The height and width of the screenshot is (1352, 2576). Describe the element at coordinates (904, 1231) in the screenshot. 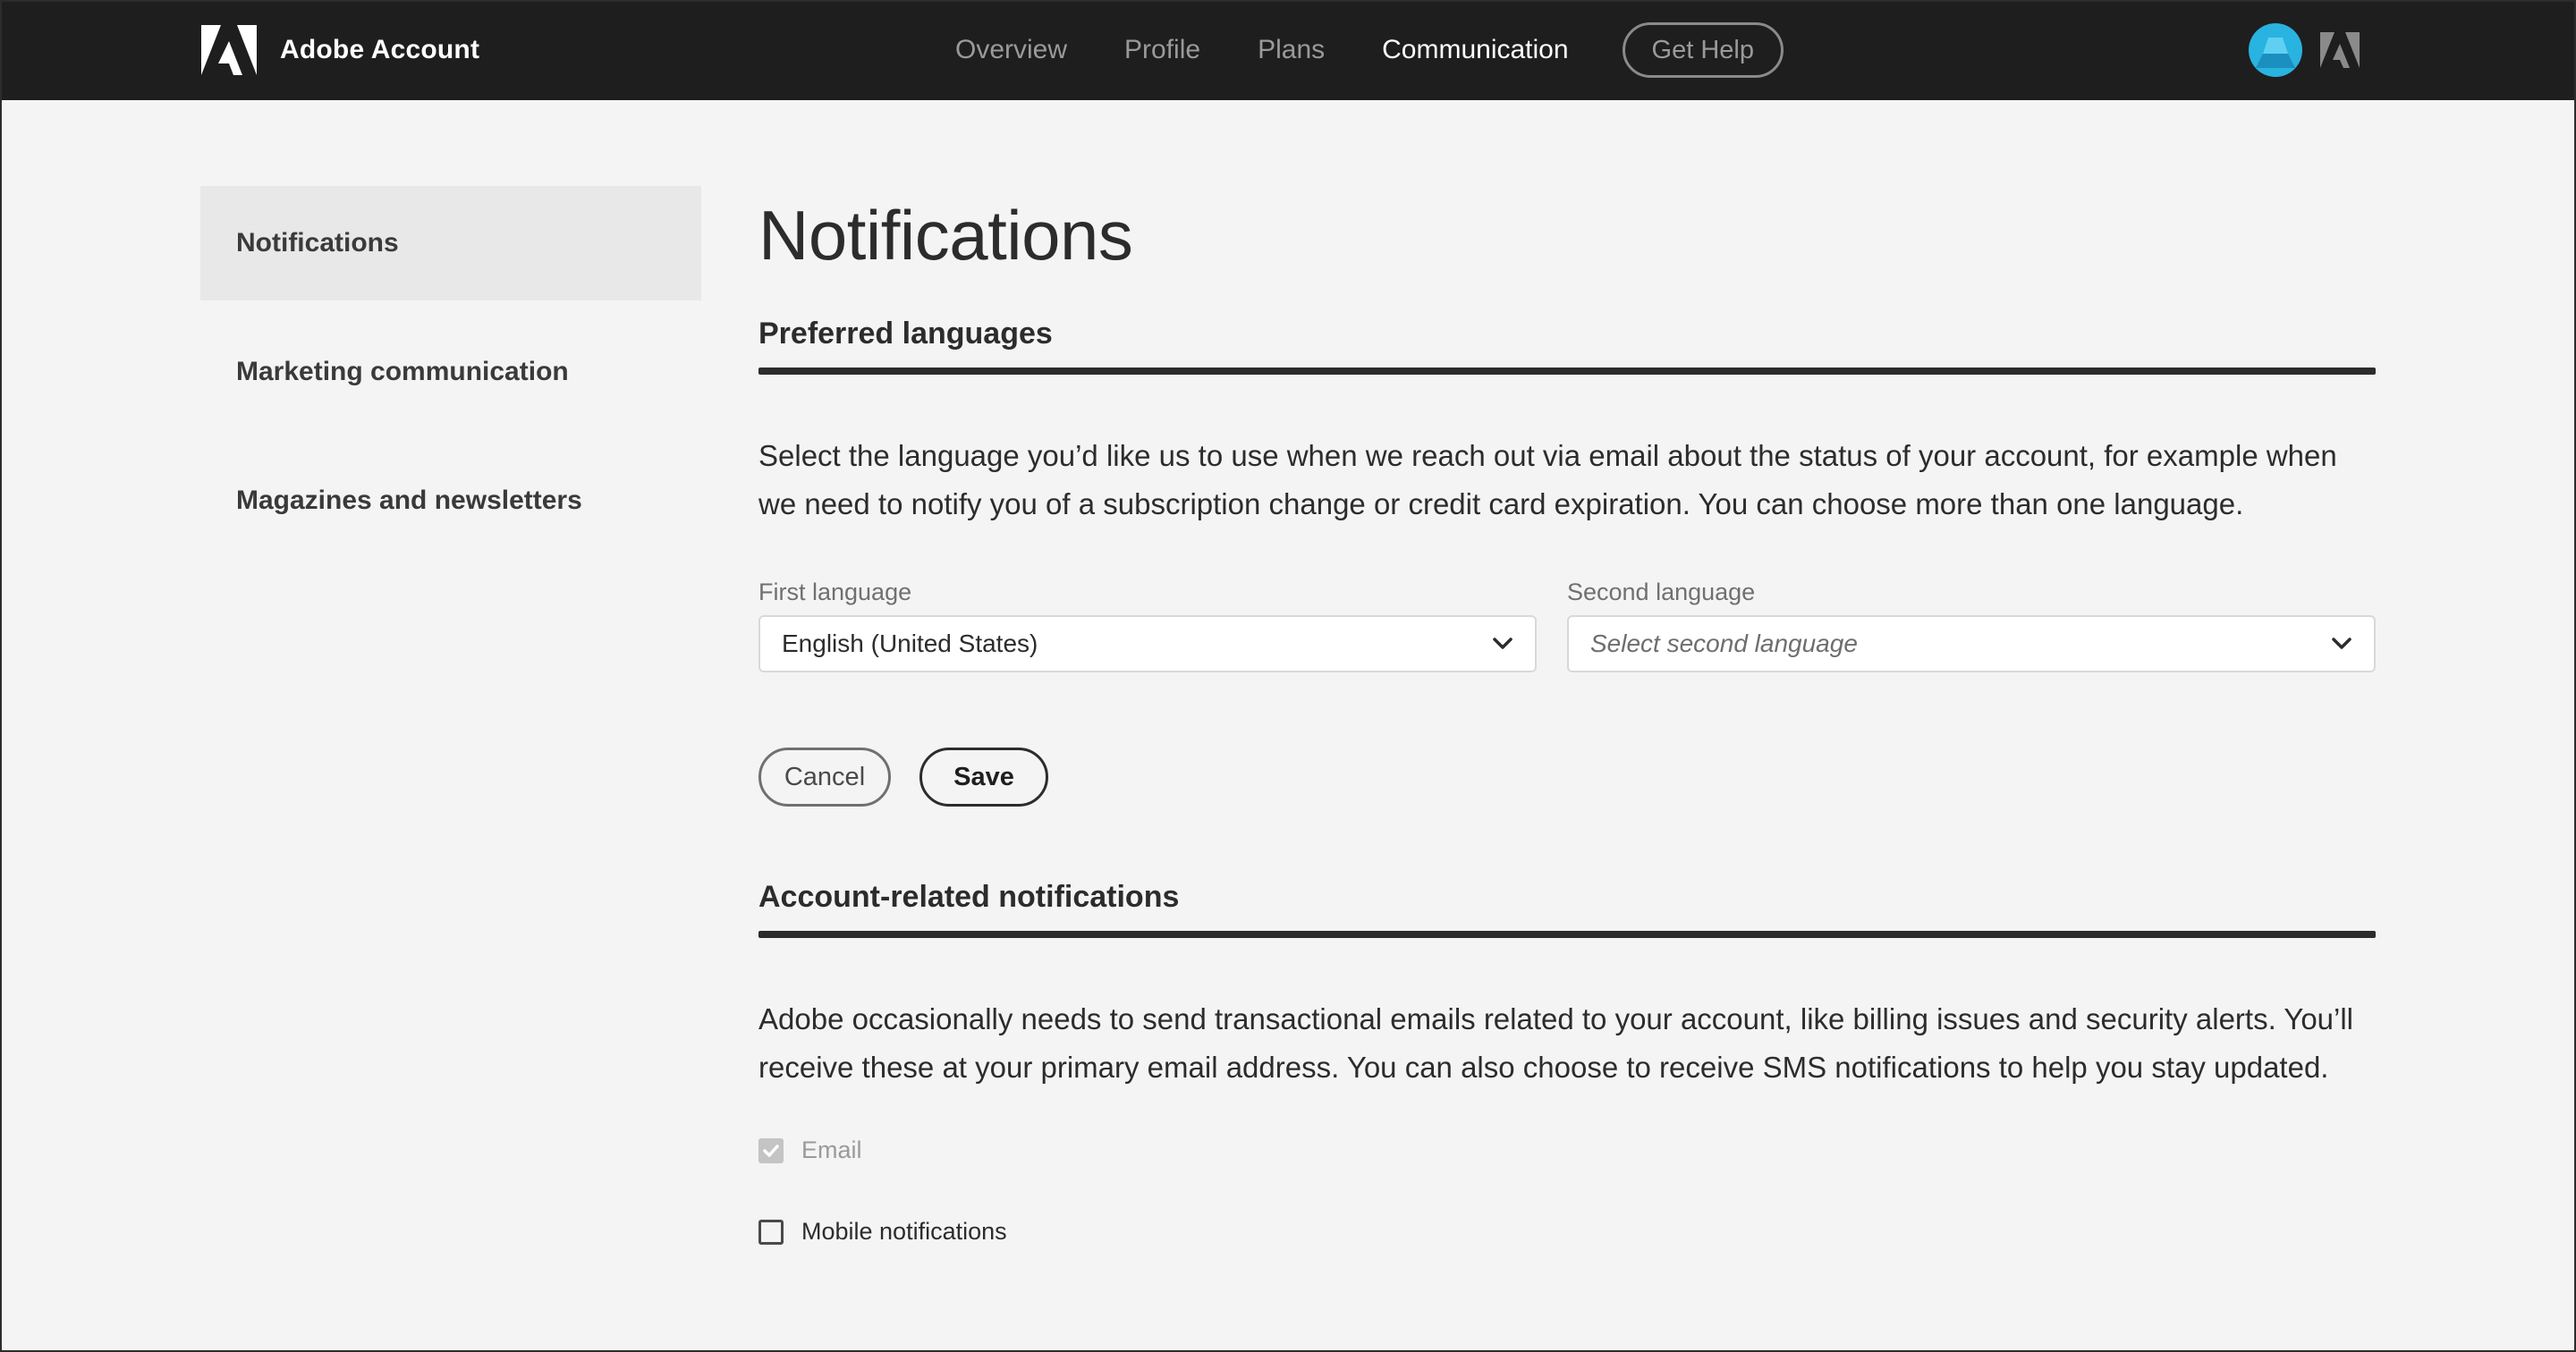

I see `mobile-notifications-label: Mobile notifications` at that location.